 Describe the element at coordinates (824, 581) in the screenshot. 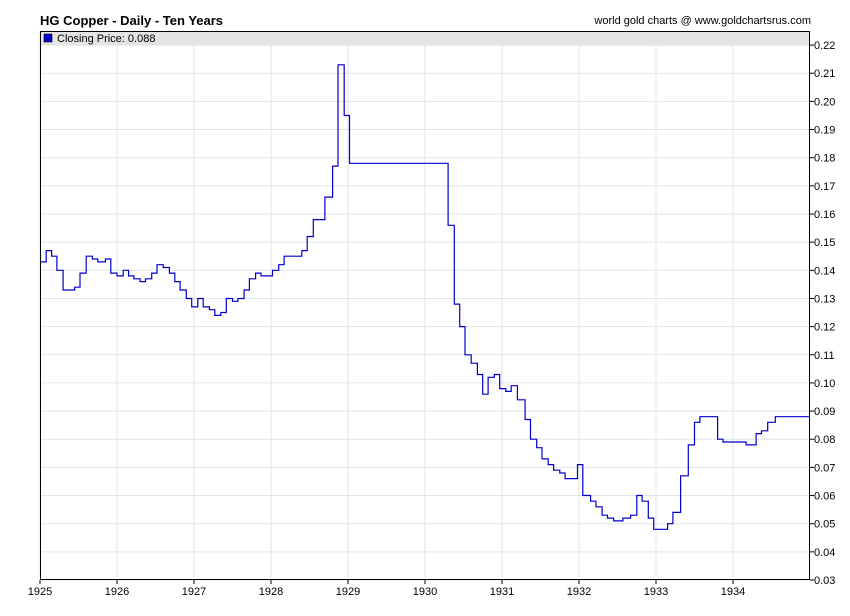

I see `y-tick-label: 0.03` at that location.